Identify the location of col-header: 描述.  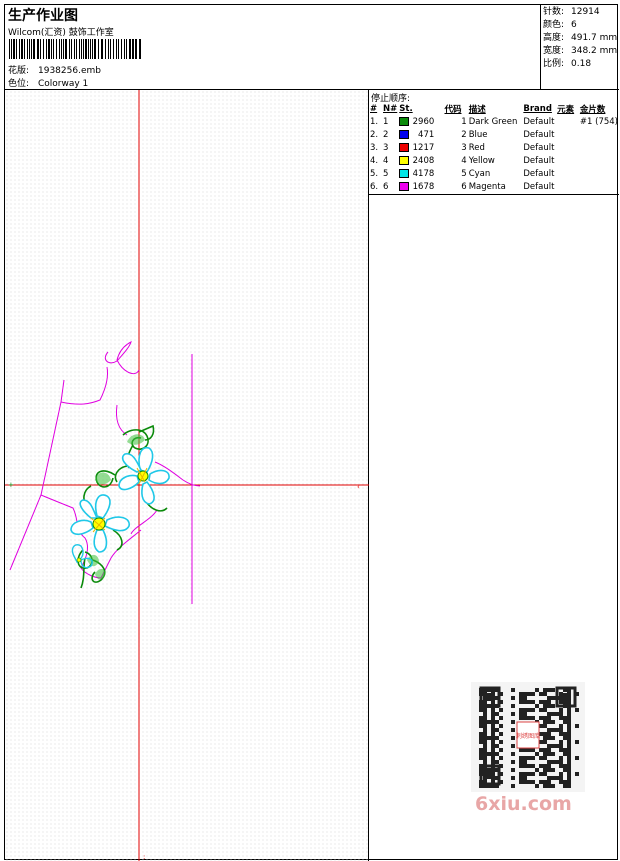
(477, 109).